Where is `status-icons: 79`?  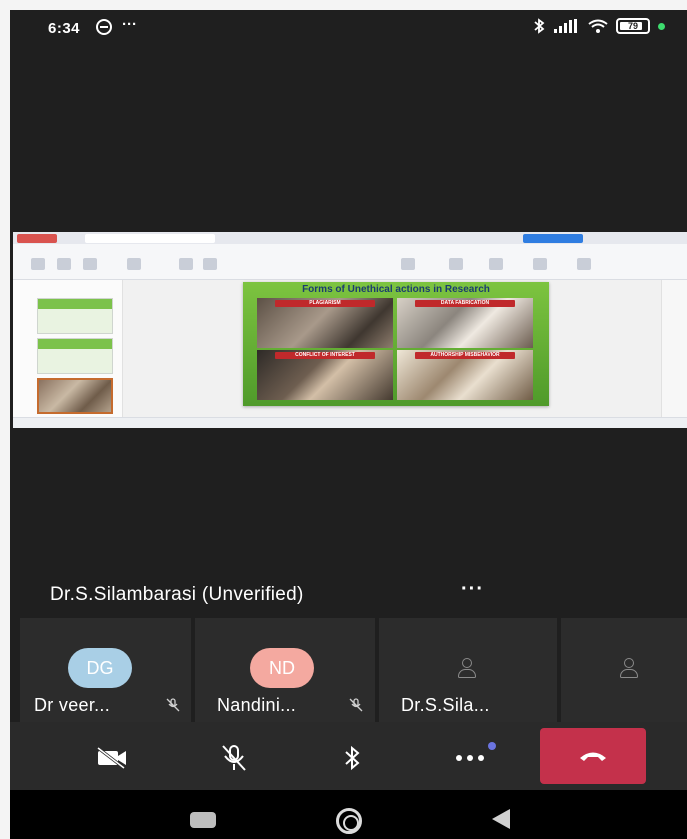 status-icons: 79 is located at coordinates (598, 26).